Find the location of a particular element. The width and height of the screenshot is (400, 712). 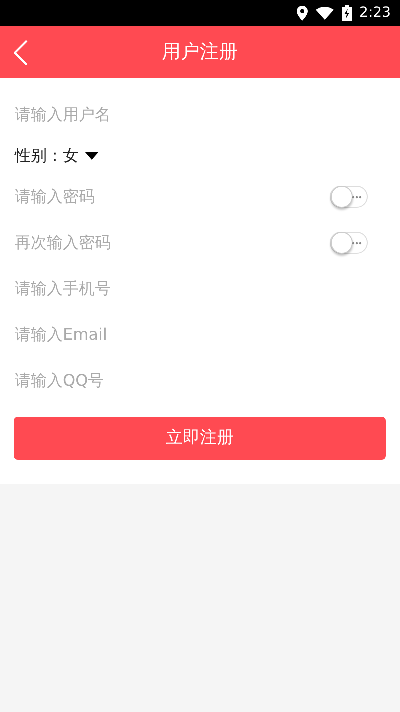

text-field: 请输入用户名 is located at coordinates (200, 115).